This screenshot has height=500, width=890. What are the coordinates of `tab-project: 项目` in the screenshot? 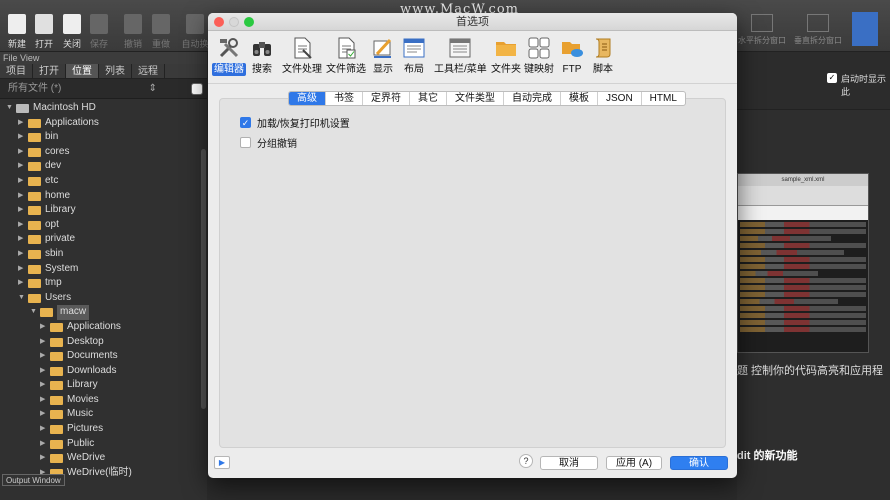 It's located at (16, 71).